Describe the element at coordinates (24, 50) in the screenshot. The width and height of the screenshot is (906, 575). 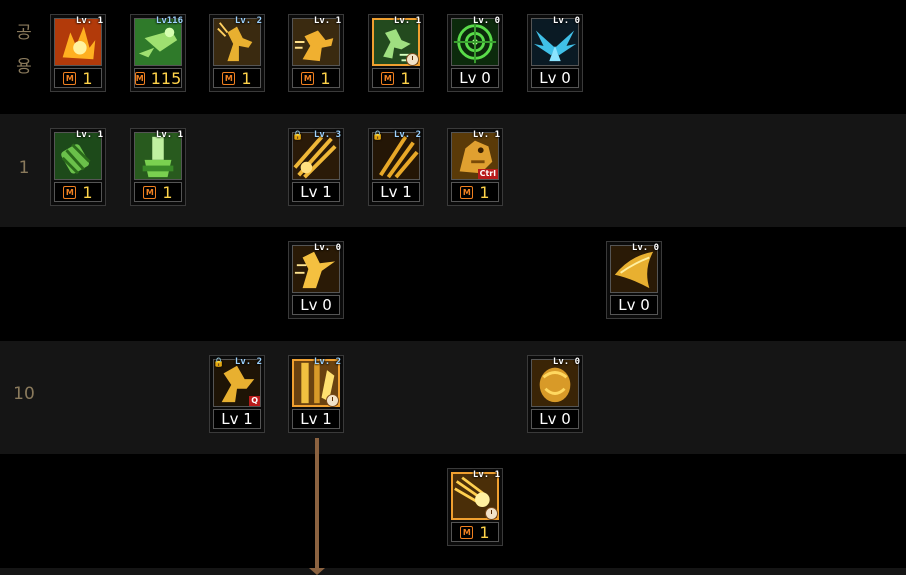
I see `row-label-common: 공 용` at that location.